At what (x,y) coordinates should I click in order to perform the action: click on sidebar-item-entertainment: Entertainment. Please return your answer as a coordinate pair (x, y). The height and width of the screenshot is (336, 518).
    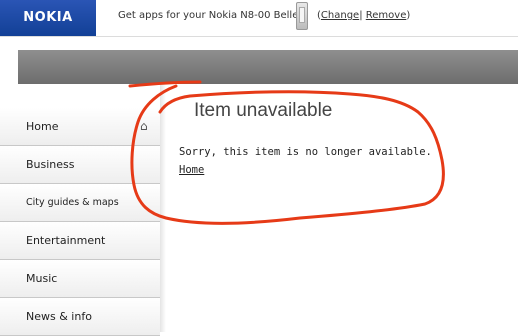
    Looking at the image, I should click on (80, 241).